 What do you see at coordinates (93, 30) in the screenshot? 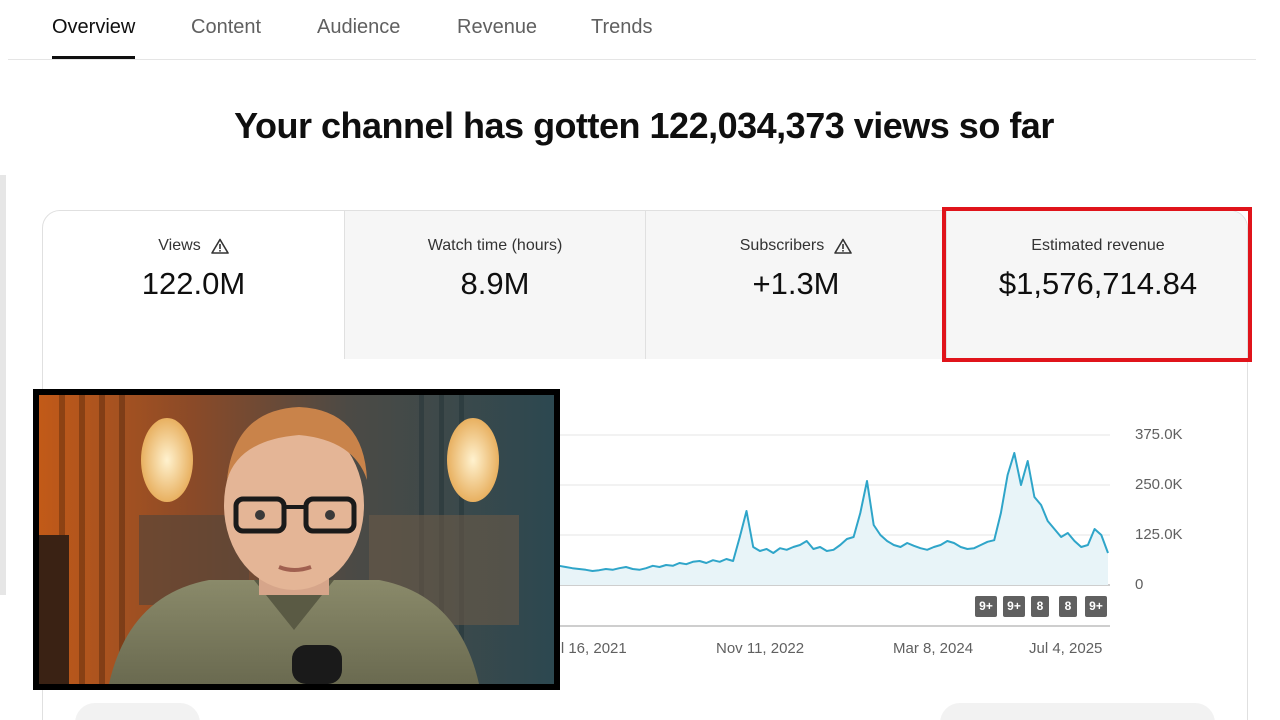
I see `tab-overview: Overview` at bounding box center [93, 30].